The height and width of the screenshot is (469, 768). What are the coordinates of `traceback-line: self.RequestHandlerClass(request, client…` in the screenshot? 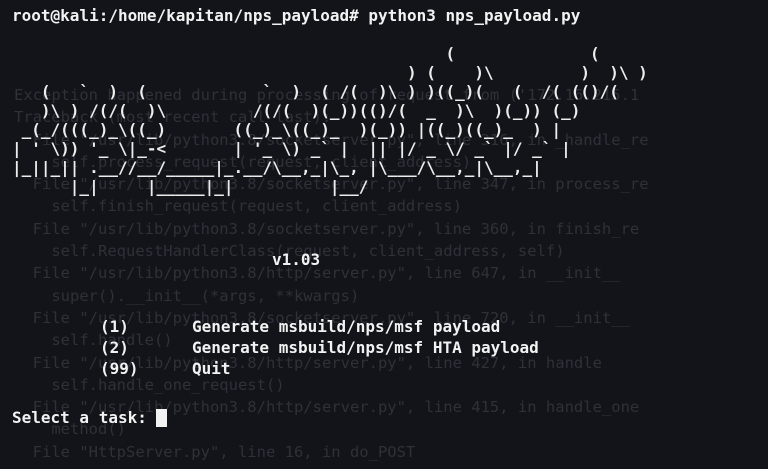 It's located at (289, 251).